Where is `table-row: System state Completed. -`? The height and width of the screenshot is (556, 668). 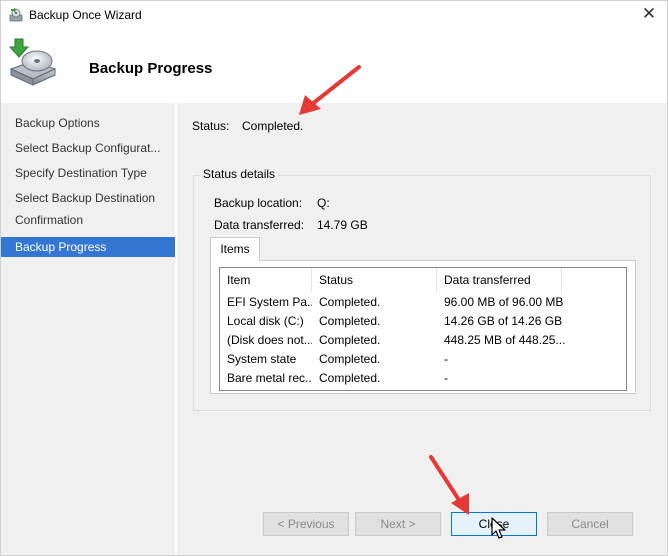
table-row: System state Completed. - is located at coordinates (423, 359).